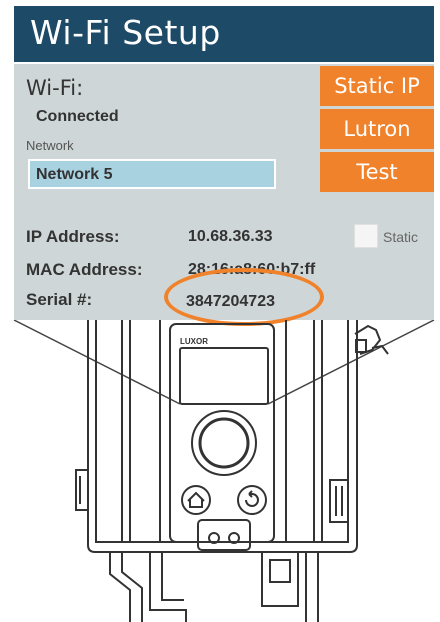 The height and width of the screenshot is (622, 440). What do you see at coordinates (224, 535) in the screenshot?
I see `port-block-icon` at bounding box center [224, 535].